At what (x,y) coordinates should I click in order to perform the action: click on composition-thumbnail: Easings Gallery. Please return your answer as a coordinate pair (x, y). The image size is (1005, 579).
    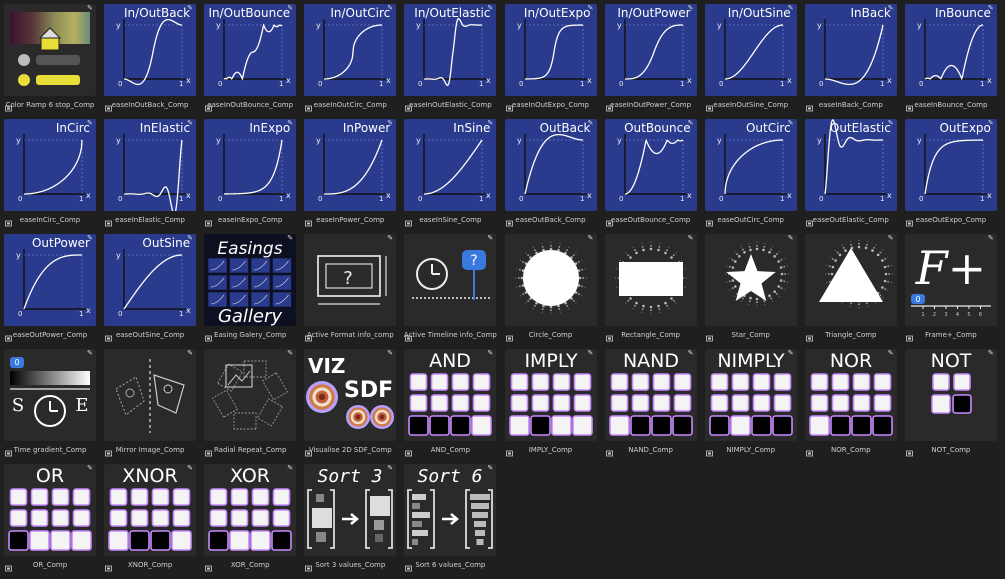
    Looking at the image, I should click on (250, 280).